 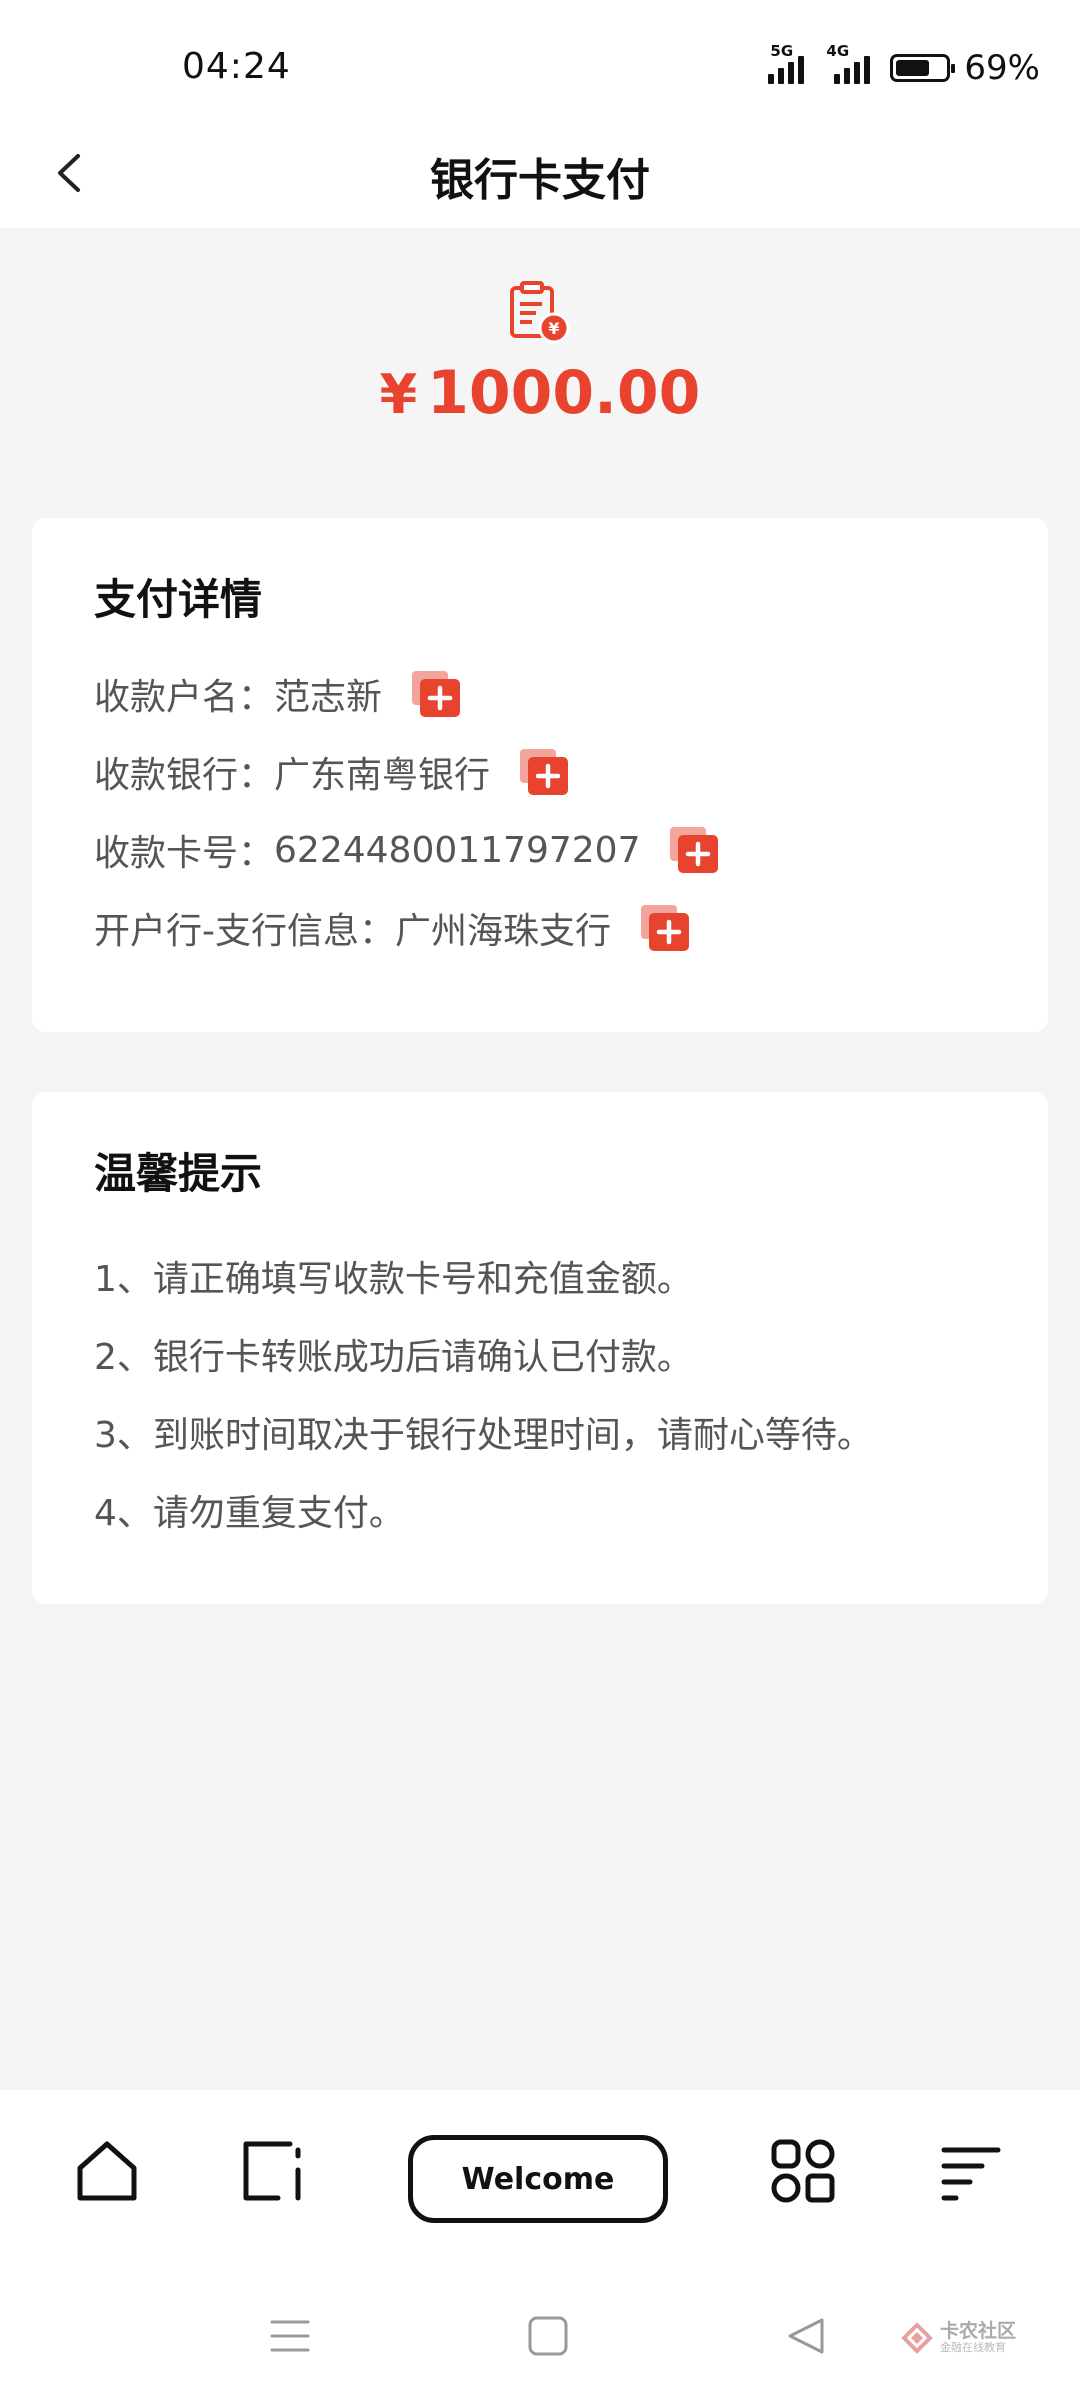 I want to click on back-triangle-icon, so click(x=806, y=2336).